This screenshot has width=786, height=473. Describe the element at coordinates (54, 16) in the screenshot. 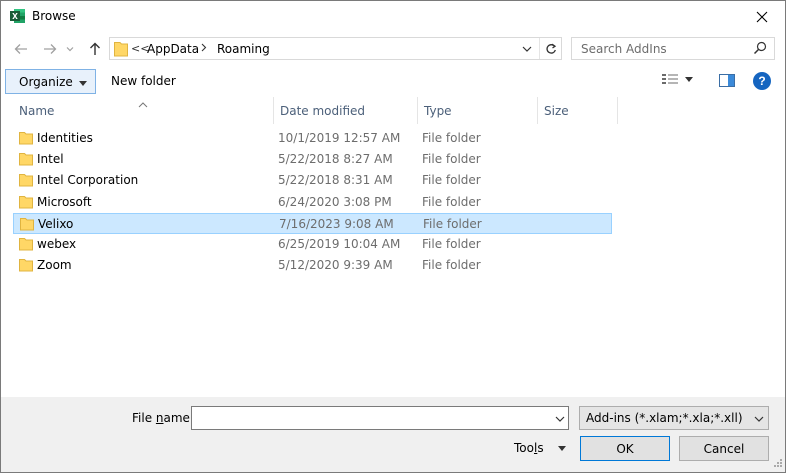

I see `window-title: Browse` at that location.